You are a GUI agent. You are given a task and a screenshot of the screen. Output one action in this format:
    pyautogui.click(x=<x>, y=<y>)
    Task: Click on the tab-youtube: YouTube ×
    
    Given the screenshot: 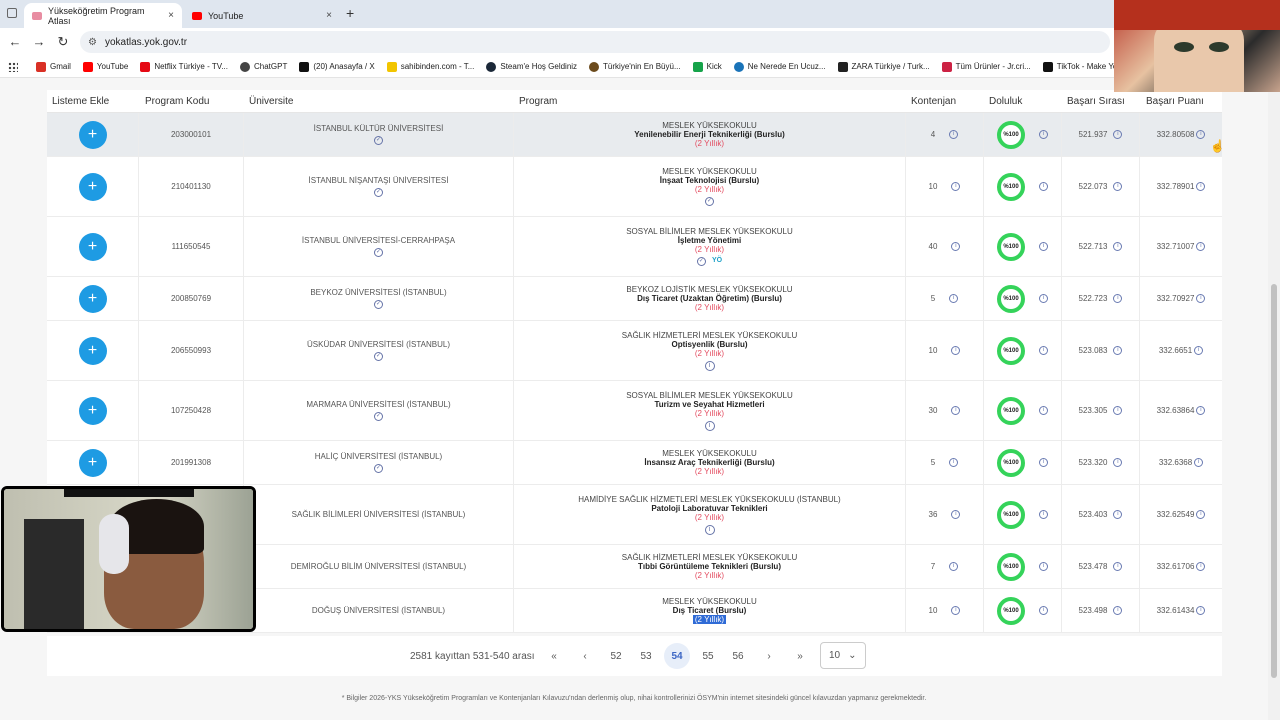 What is the action you would take?
    pyautogui.click(x=262, y=15)
    